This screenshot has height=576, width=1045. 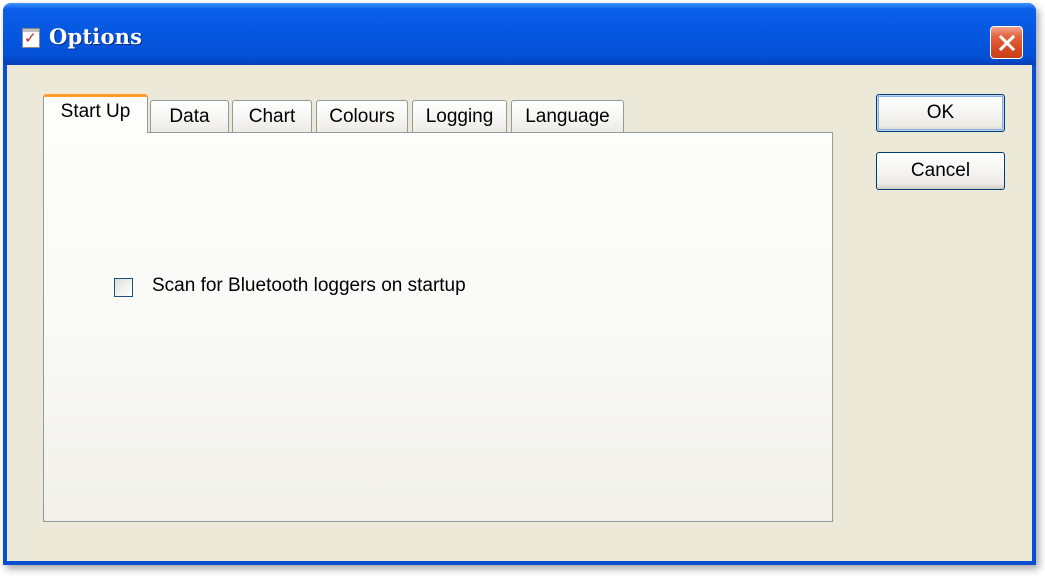 What do you see at coordinates (567, 116) in the screenshot?
I see `tab-language: Language` at bounding box center [567, 116].